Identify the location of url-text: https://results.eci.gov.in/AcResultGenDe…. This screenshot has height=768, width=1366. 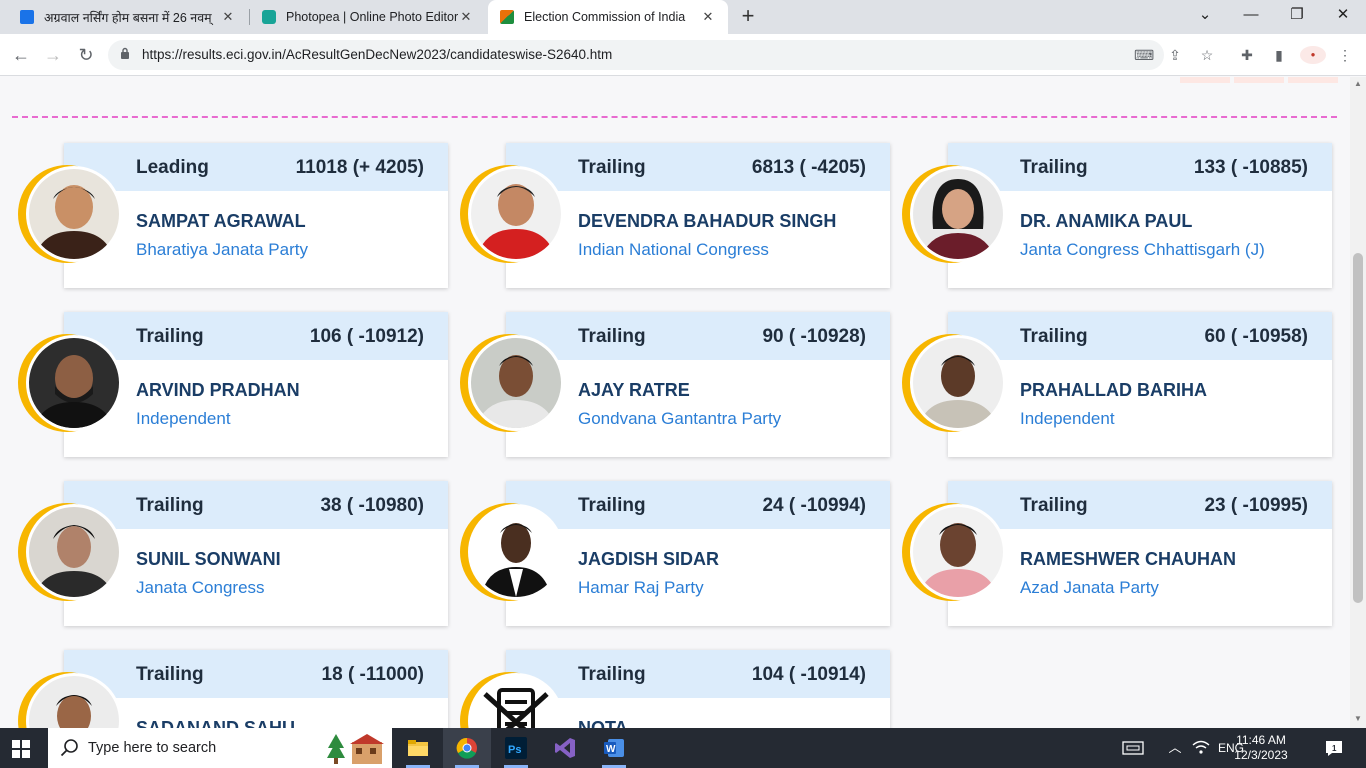
(377, 54).